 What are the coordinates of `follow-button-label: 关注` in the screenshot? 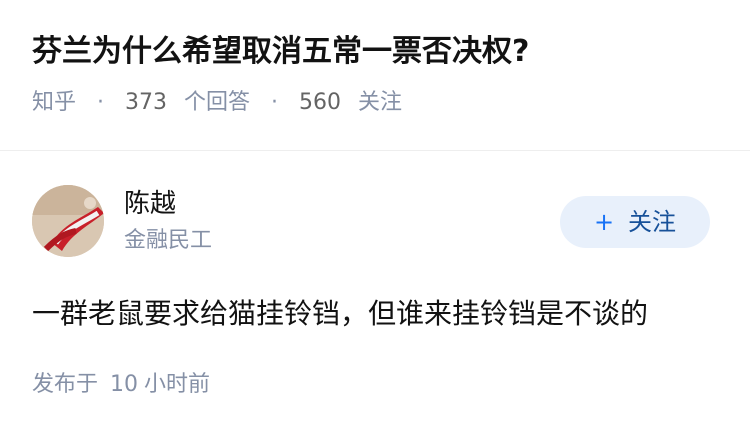 It's located at (652, 222).